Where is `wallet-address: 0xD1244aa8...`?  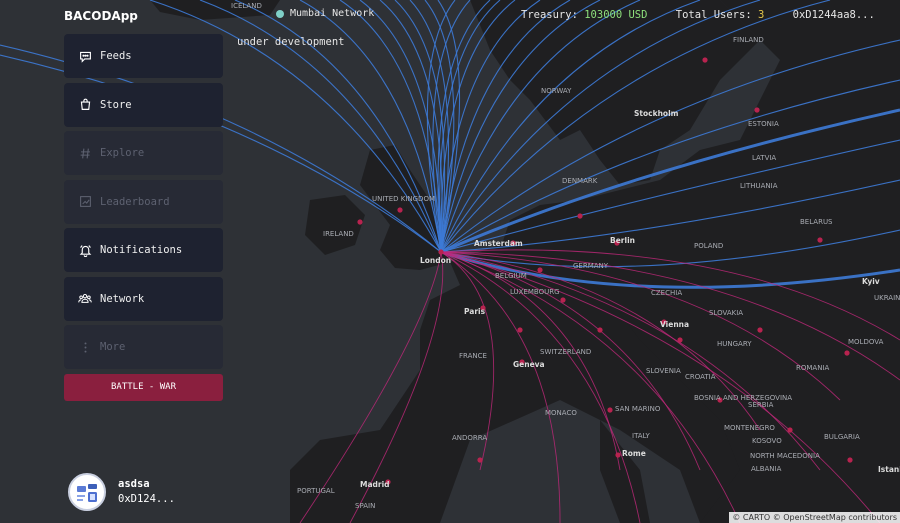
wallet-address: 0xD1244aa8... is located at coordinates (834, 15).